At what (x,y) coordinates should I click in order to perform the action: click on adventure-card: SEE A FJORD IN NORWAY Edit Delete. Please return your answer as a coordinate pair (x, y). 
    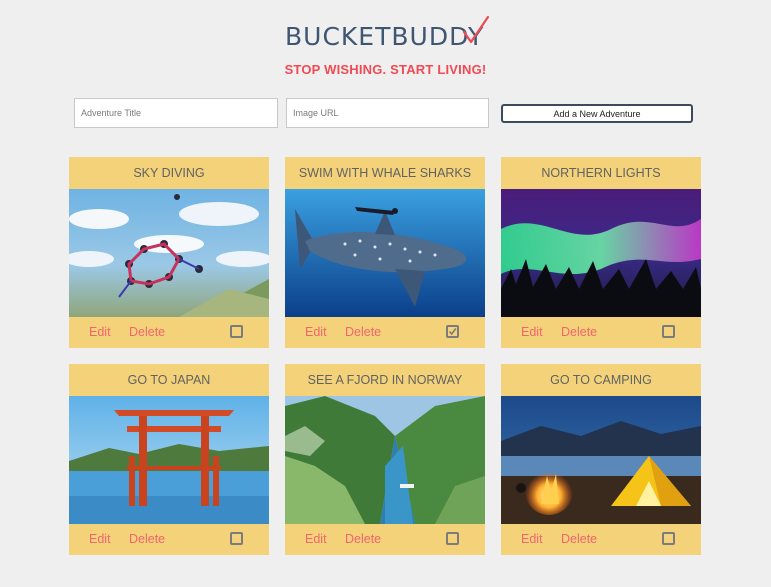
    Looking at the image, I should click on (385, 459).